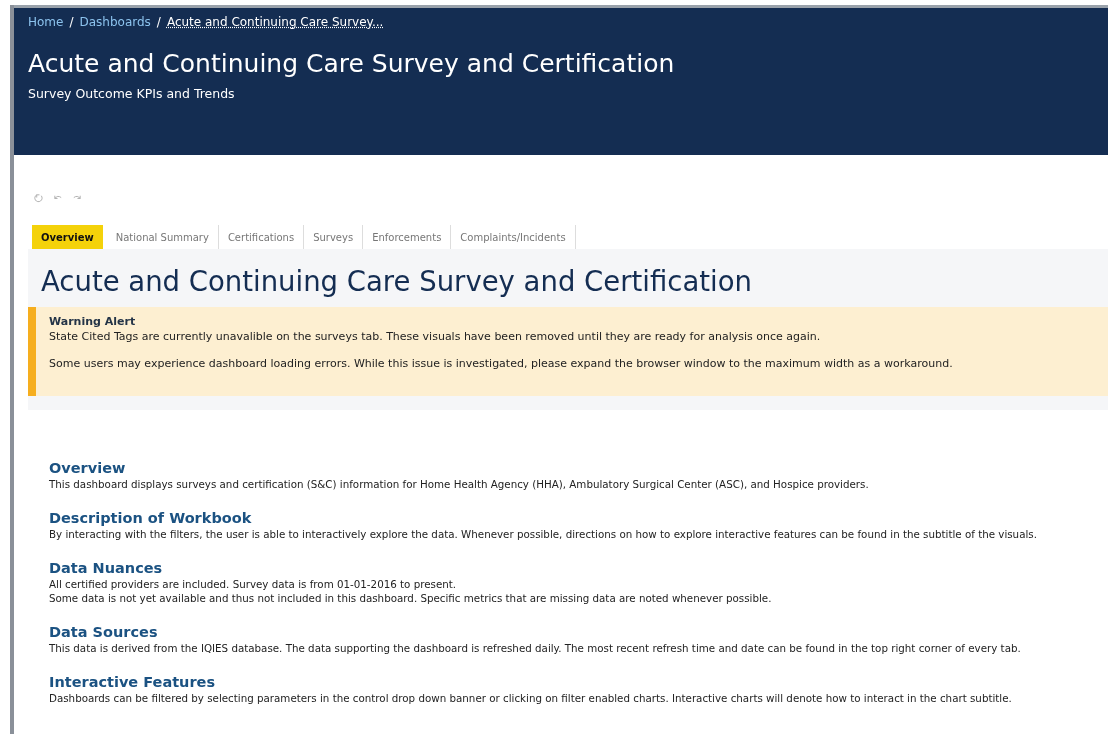 The height and width of the screenshot is (734, 1108). Describe the element at coordinates (411, 598) in the screenshot. I see `section-text: Some data is not yet available and thus not included in this dashboard. Specific metrics that are missing data are noted whenever possible.` at that location.